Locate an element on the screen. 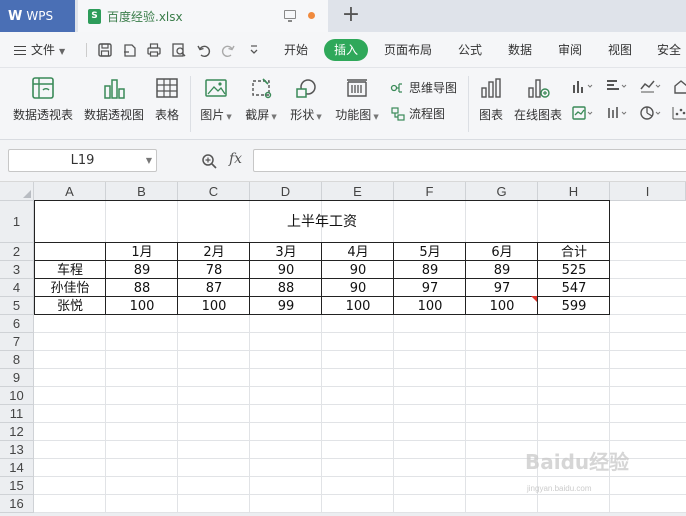  row-header-2: 2 is located at coordinates (17, 252).